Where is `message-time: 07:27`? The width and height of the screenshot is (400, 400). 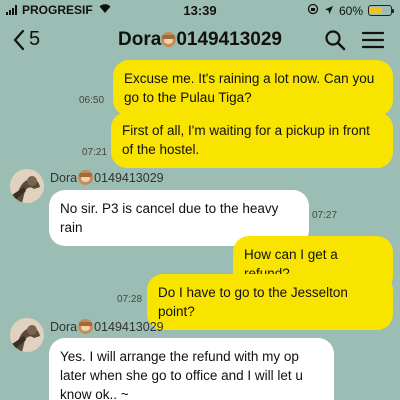 message-time: 07:27 is located at coordinates (325, 215).